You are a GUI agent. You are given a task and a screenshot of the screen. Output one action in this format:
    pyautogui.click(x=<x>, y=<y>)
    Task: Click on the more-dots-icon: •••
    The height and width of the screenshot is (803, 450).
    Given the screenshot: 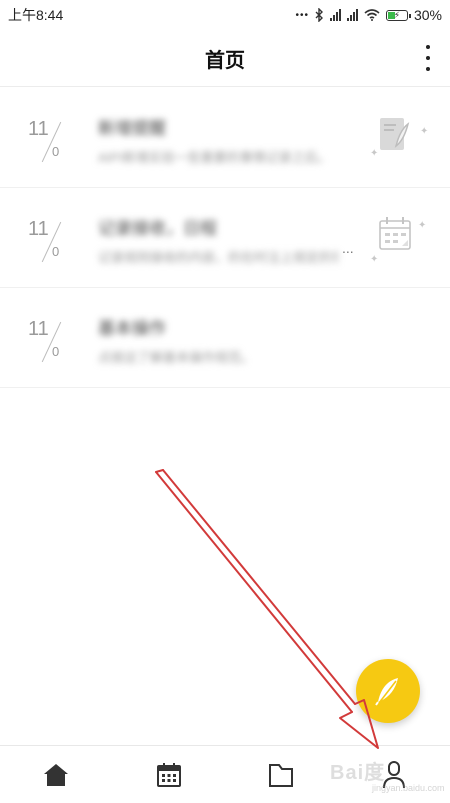 What is the action you would take?
    pyautogui.click(x=302, y=15)
    